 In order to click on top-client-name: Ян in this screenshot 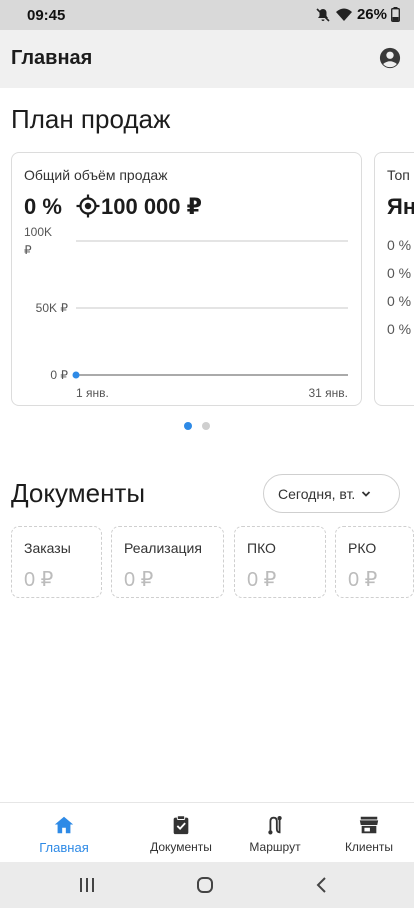, I will do `click(400, 206)`.